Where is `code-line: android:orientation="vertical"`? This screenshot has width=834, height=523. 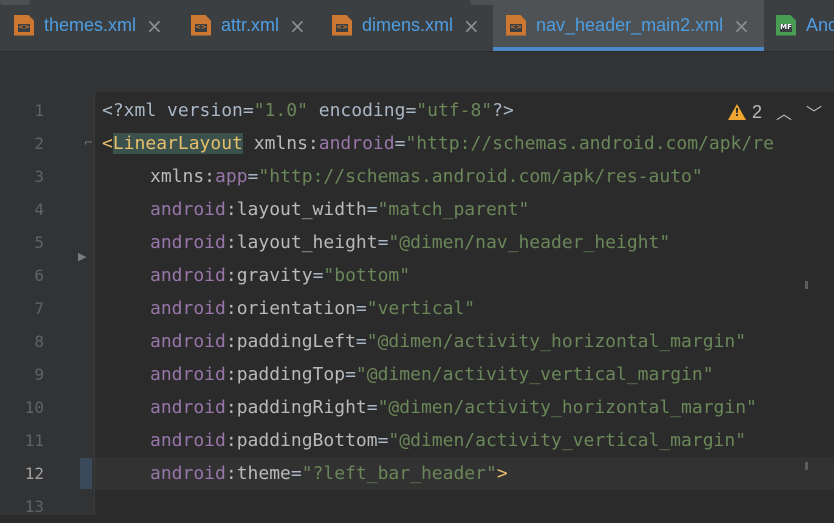 code-line: android:orientation="vertical" is located at coordinates (313, 308).